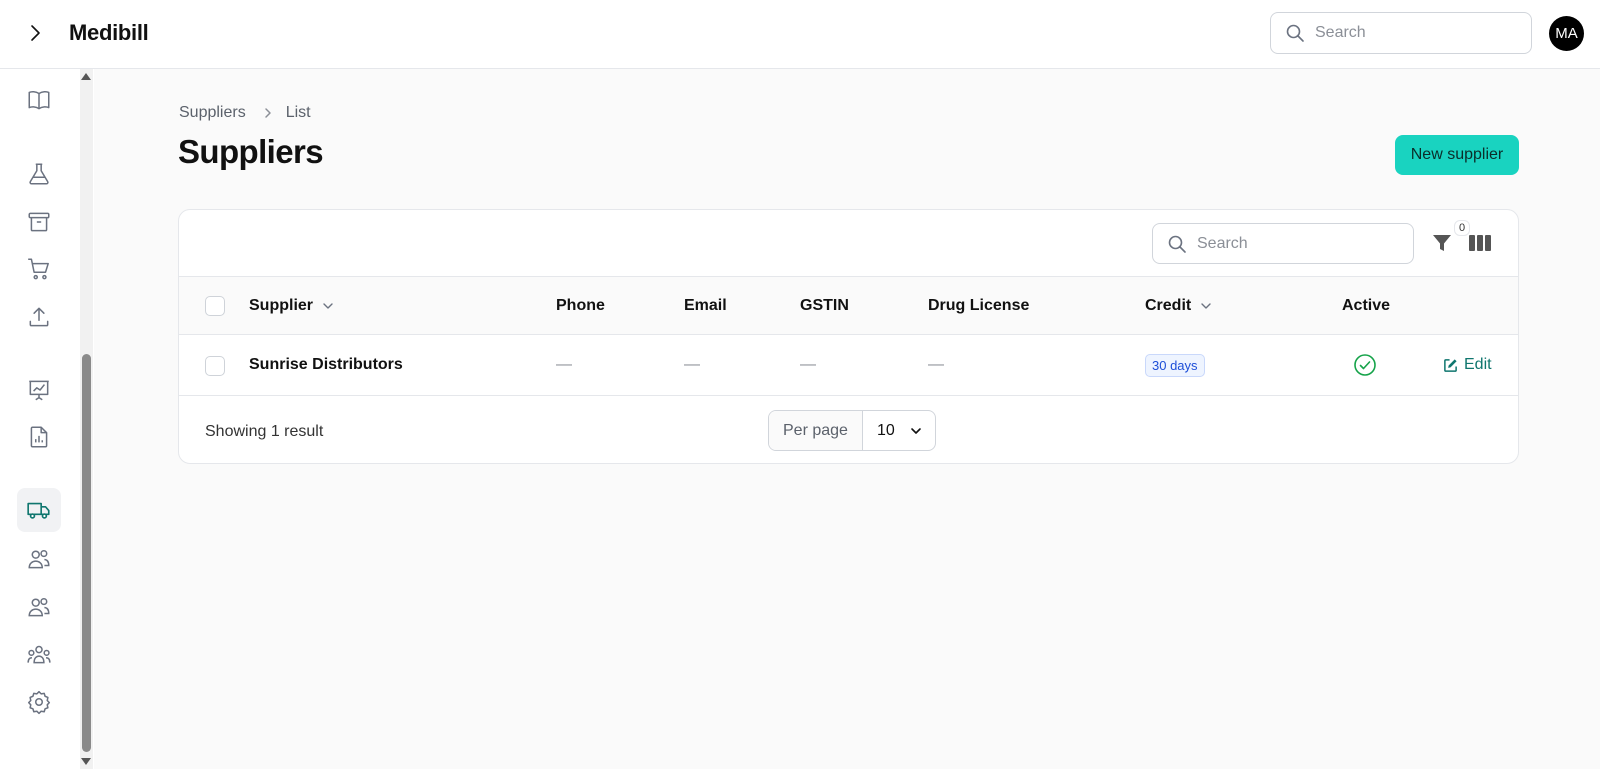 This screenshot has height=769, width=1600. I want to click on filter-count-badge: 0, so click(1462, 228).